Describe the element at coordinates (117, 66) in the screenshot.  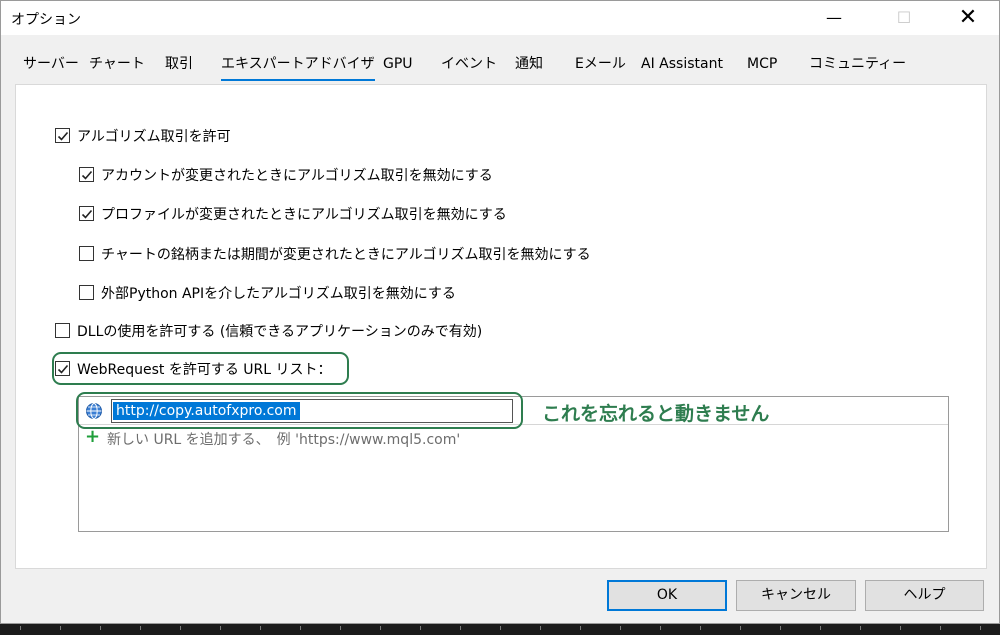
I see `tab-chart: チャート` at that location.